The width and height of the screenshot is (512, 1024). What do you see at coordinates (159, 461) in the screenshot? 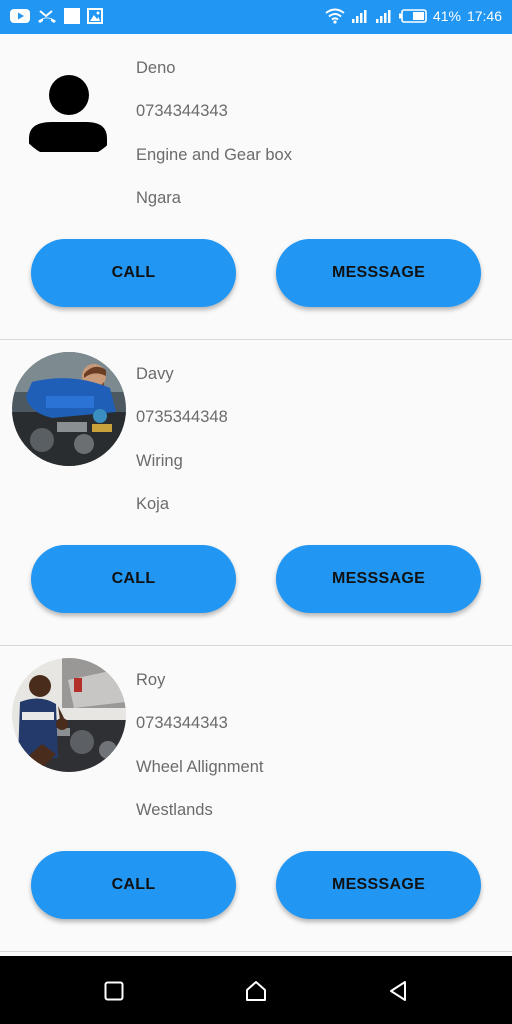
I see `mechanic-specialty: Wiring` at bounding box center [159, 461].